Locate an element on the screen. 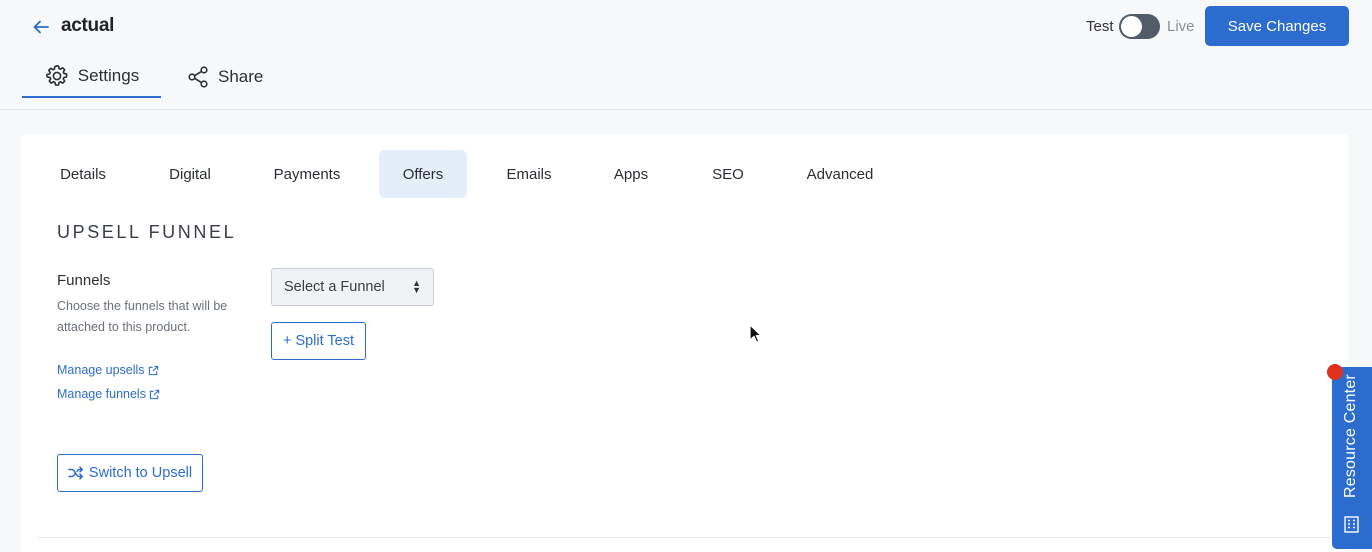  subtab-apps: Apps is located at coordinates (631, 174).